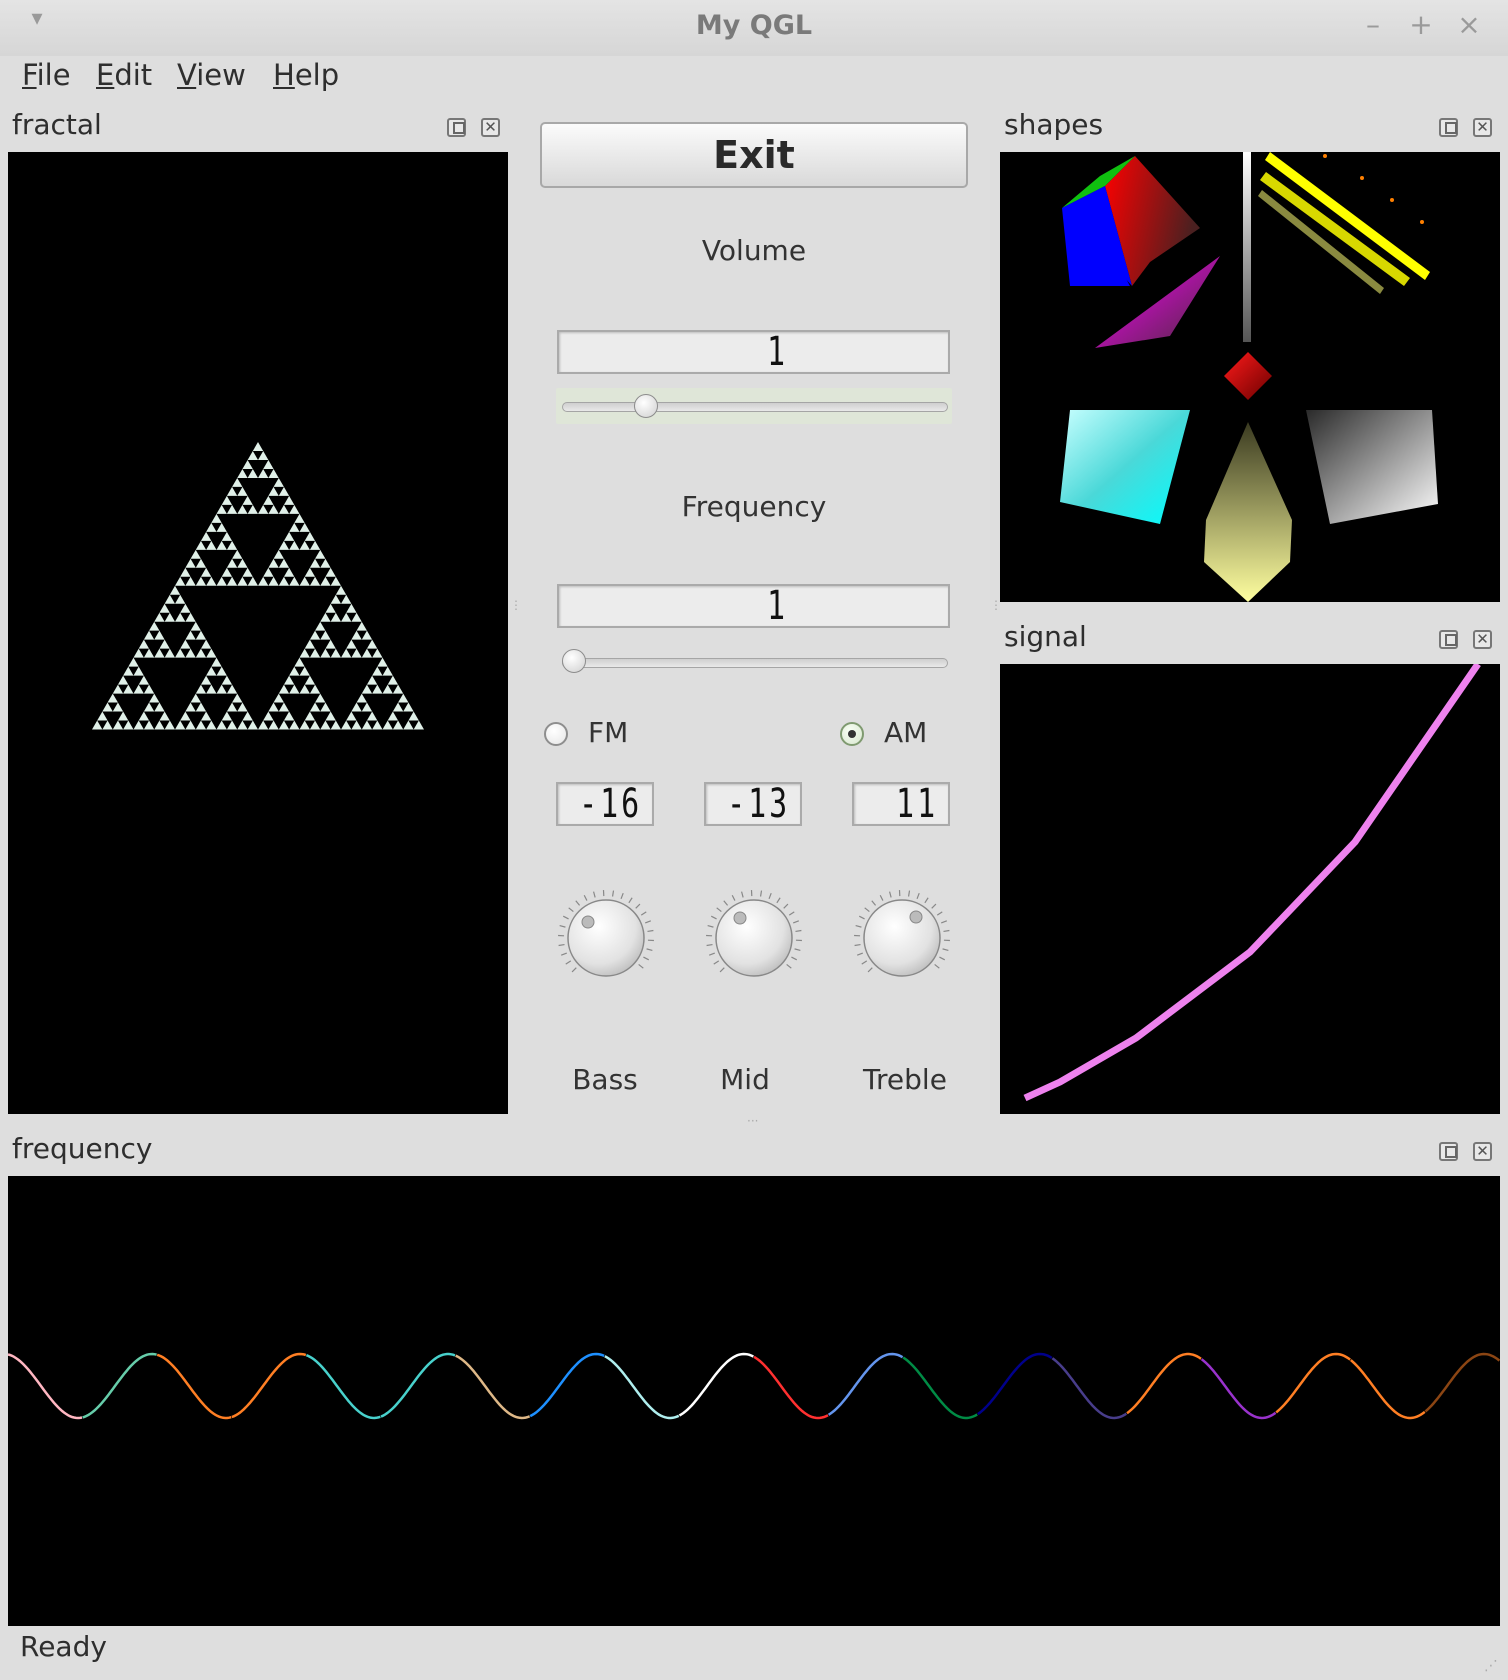  I want to click on menu-edit: Edit, so click(124, 75).